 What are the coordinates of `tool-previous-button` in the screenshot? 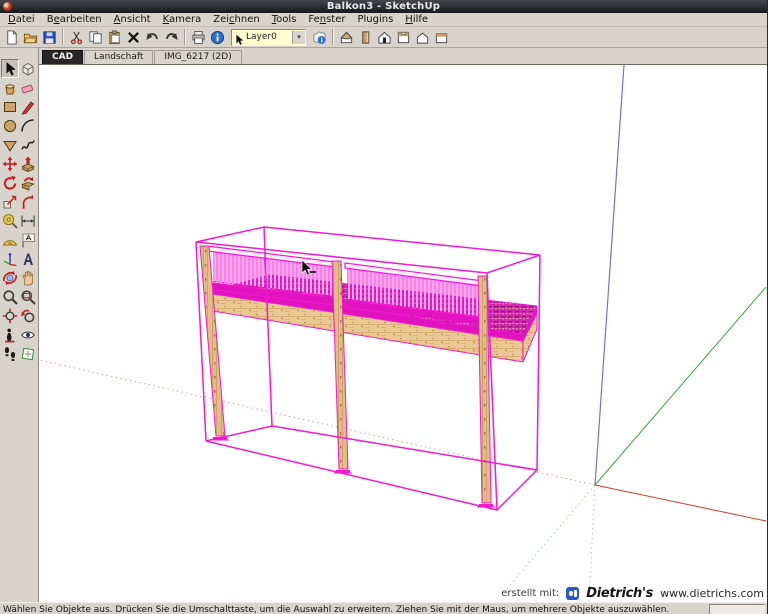 It's located at (28, 315).